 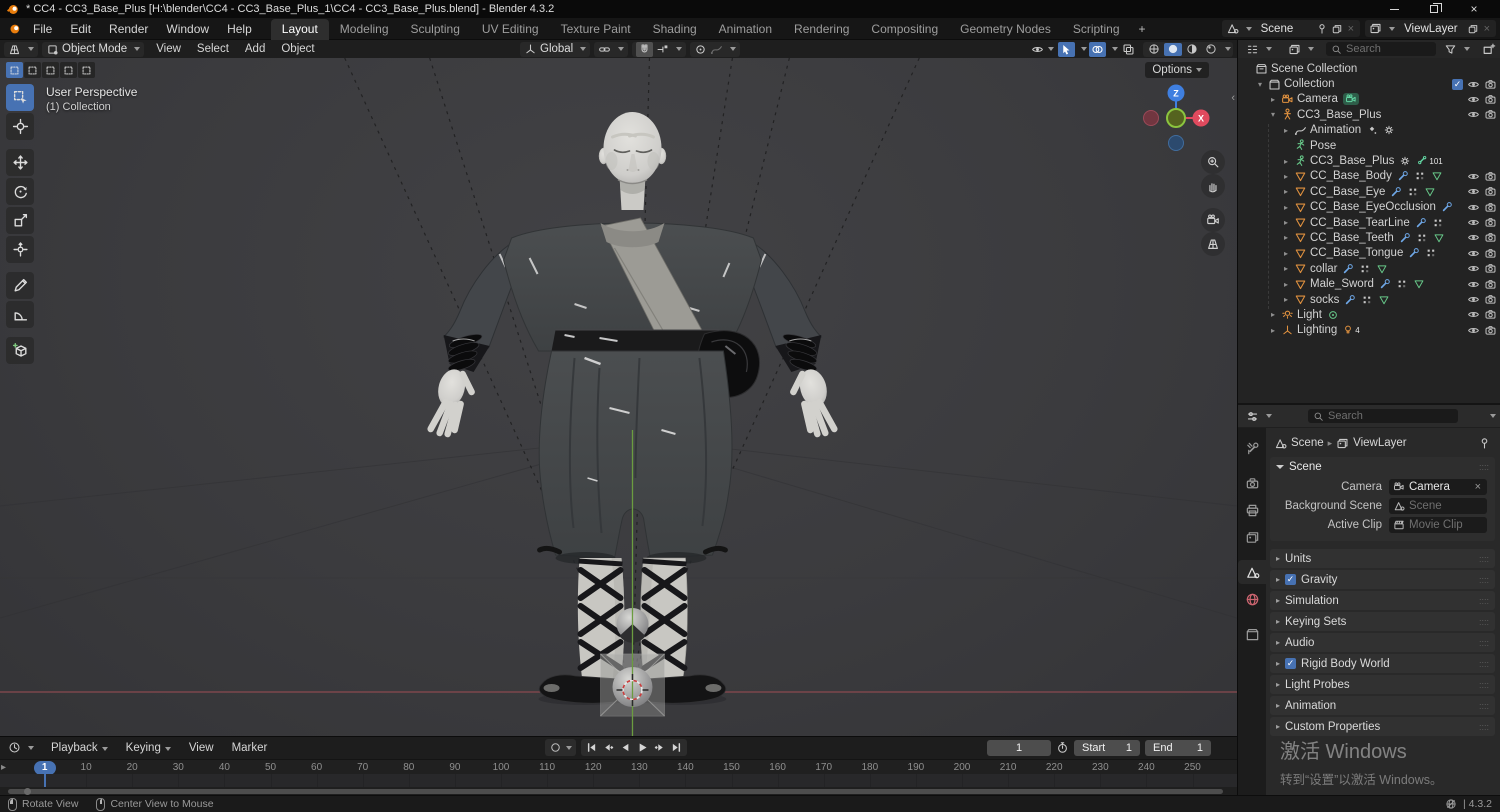 What do you see at coordinates (1382, 726) in the screenshot?
I see `panel-custom-properties: ▸ Custom Properties::::` at bounding box center [1382, 726].